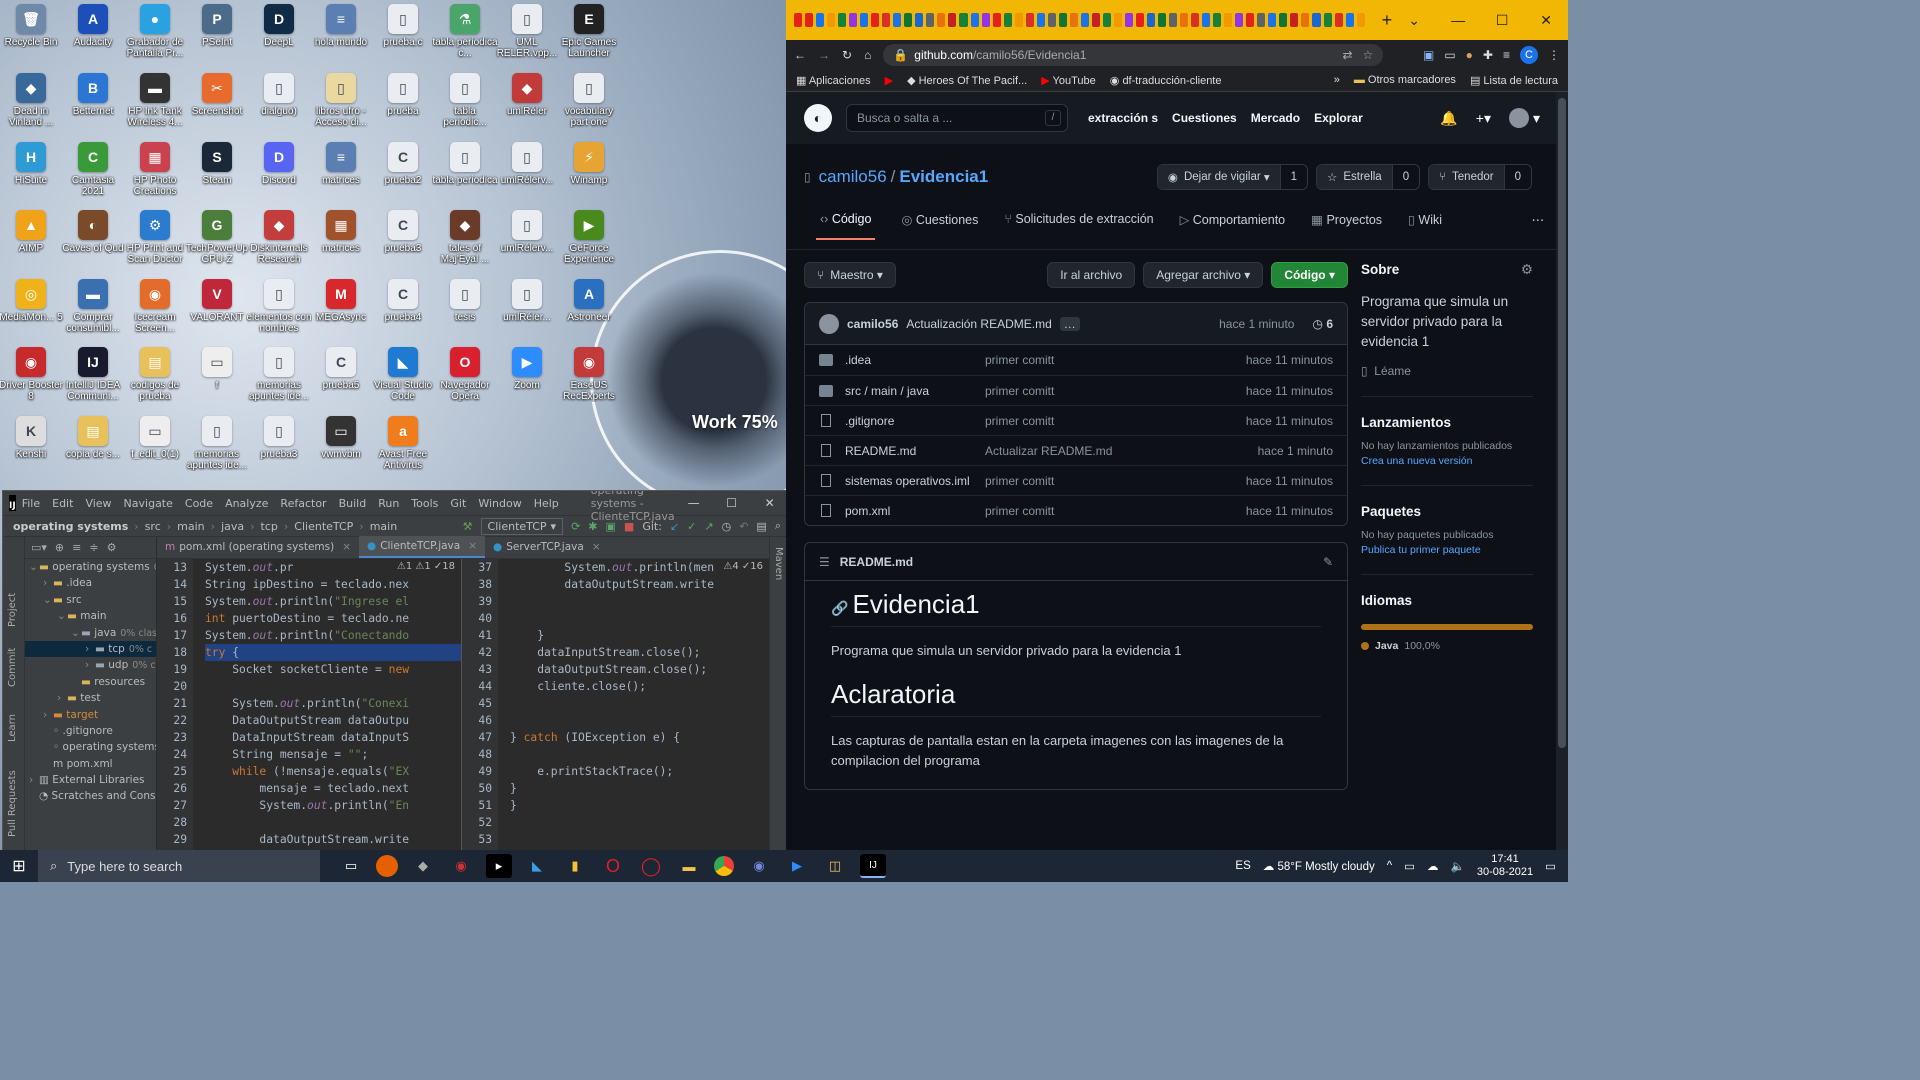  What do you see at coordinates (403, 106) in the screenshot?
I see `desktop-icon: ▯ prueba` at bounding box center [403, 106].